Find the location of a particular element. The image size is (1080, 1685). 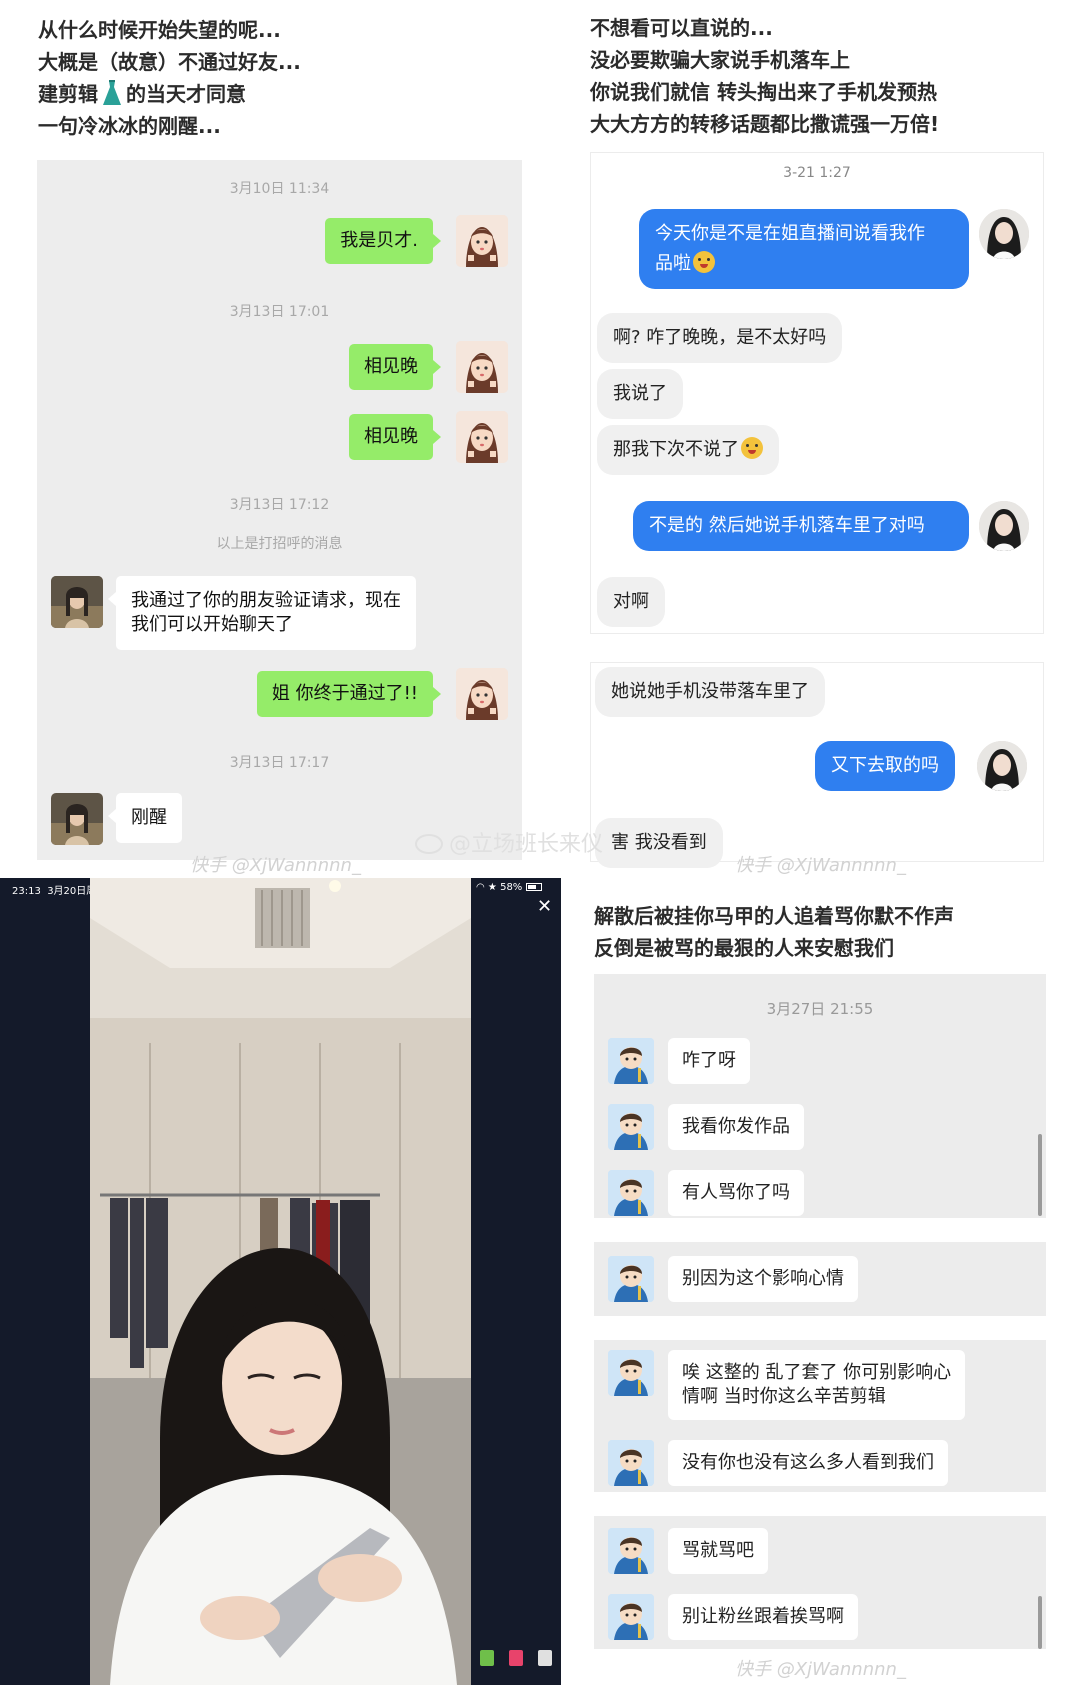

caption-line-3: 建剪辑 的当天才同意 is located at coordinates (169, 94).